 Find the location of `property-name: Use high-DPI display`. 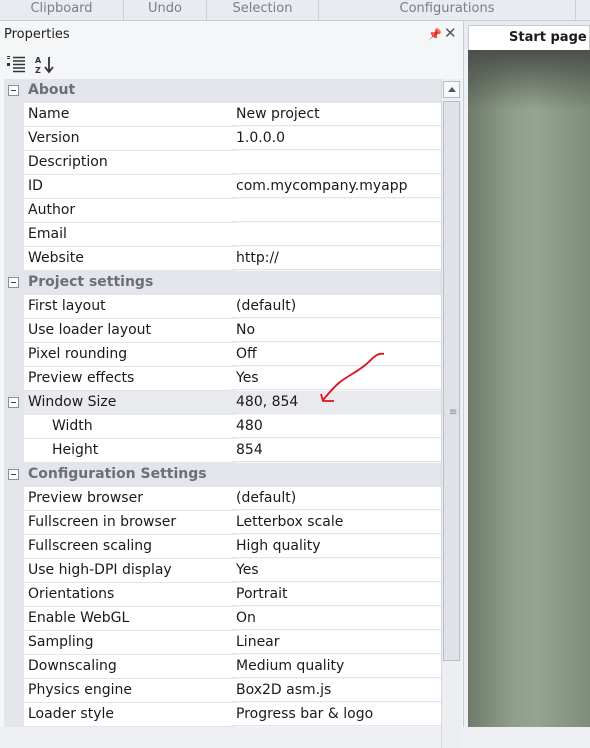

property-name: Use high-DPI display is located at coordinates (129, 571).